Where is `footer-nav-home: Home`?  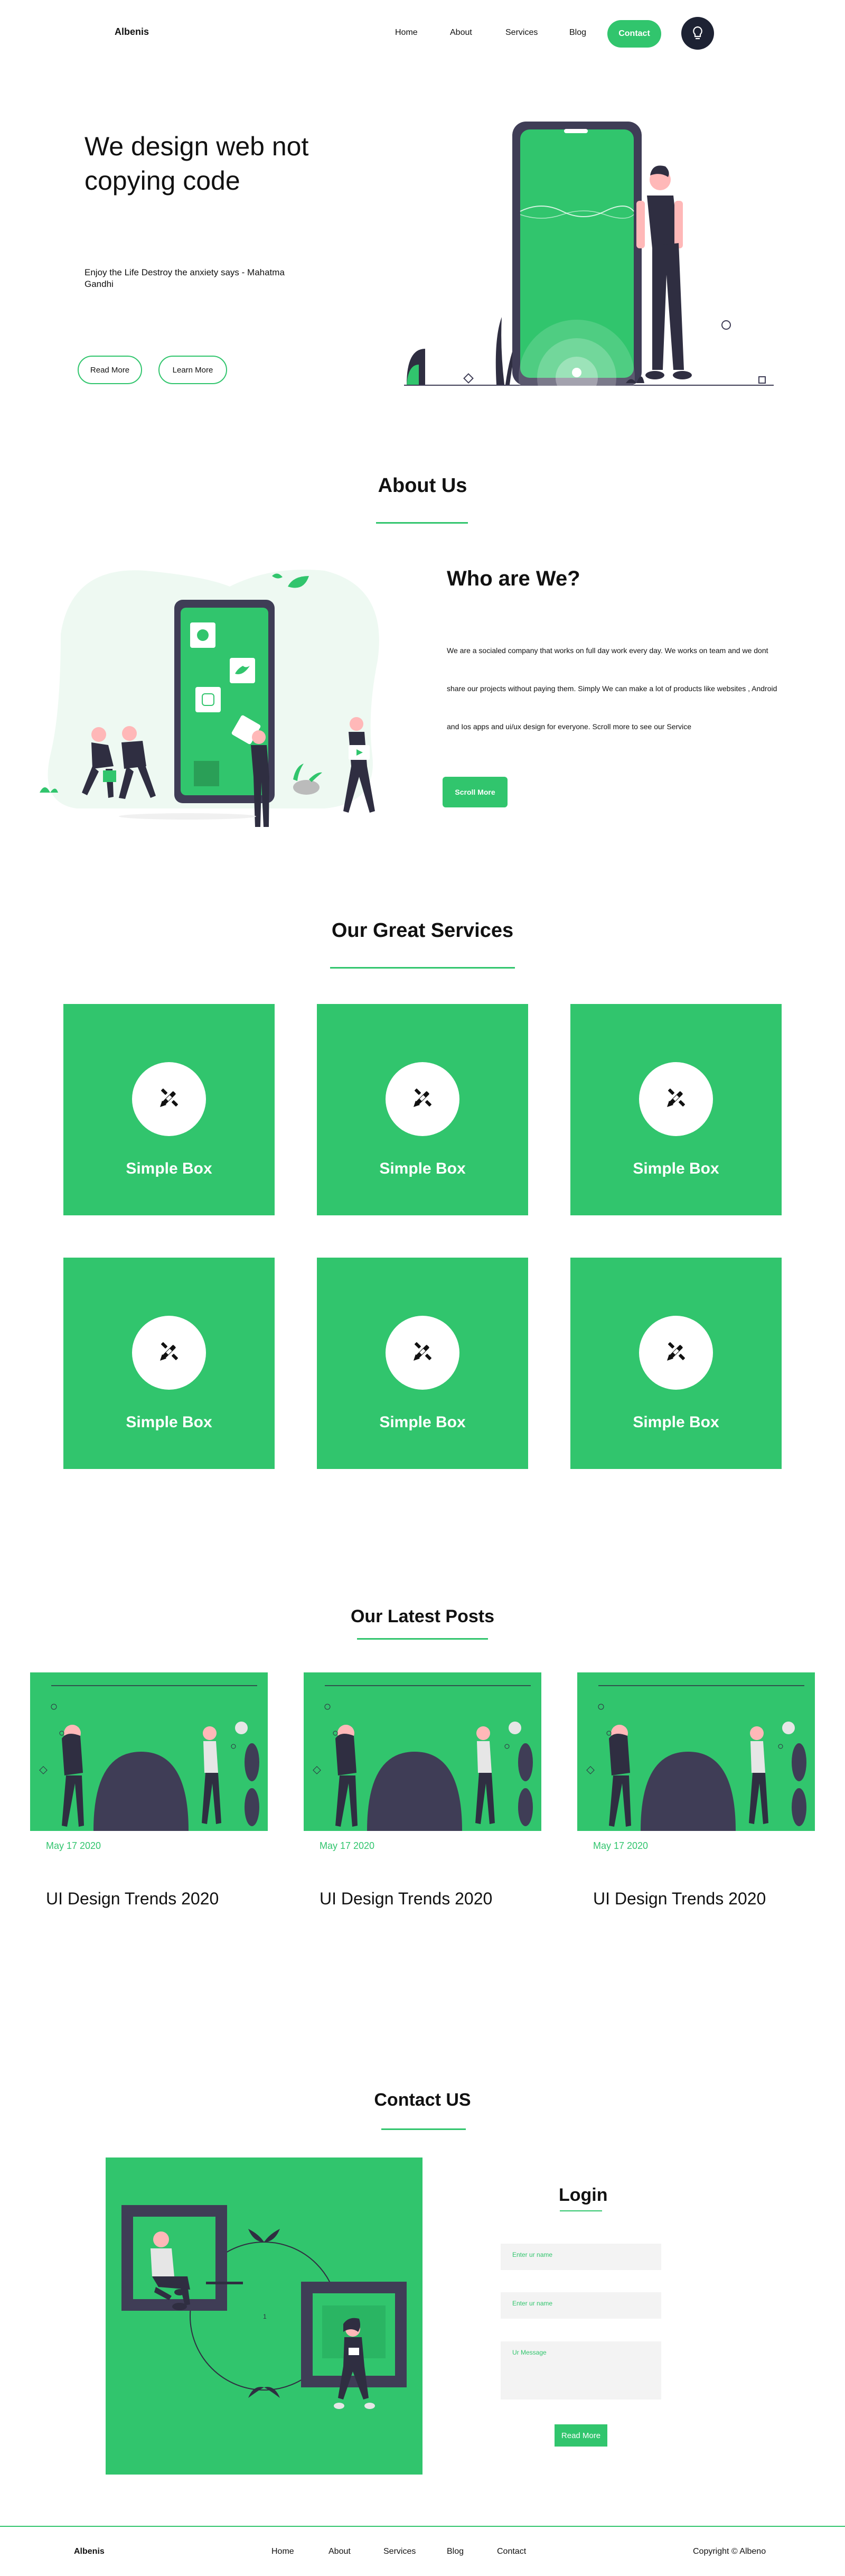 footer-nav-home: Home is located at coordinates (282, 2551).